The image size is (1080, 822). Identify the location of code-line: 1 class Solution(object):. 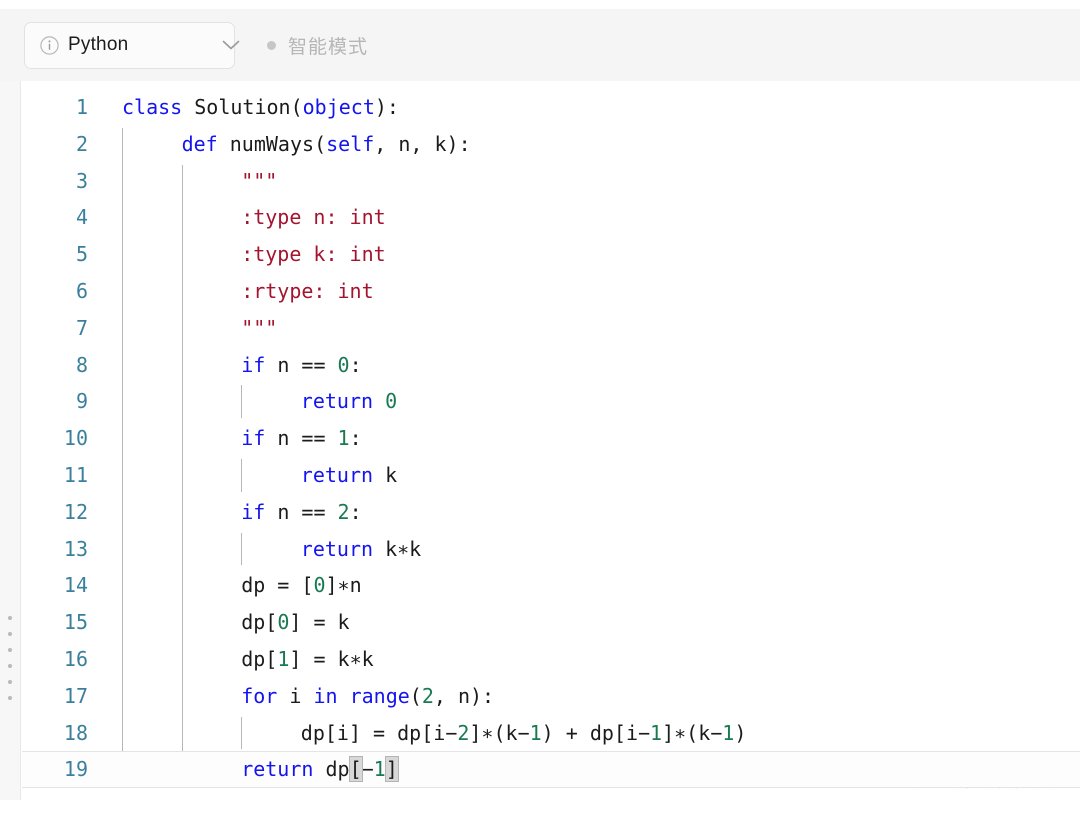
(551, 107).